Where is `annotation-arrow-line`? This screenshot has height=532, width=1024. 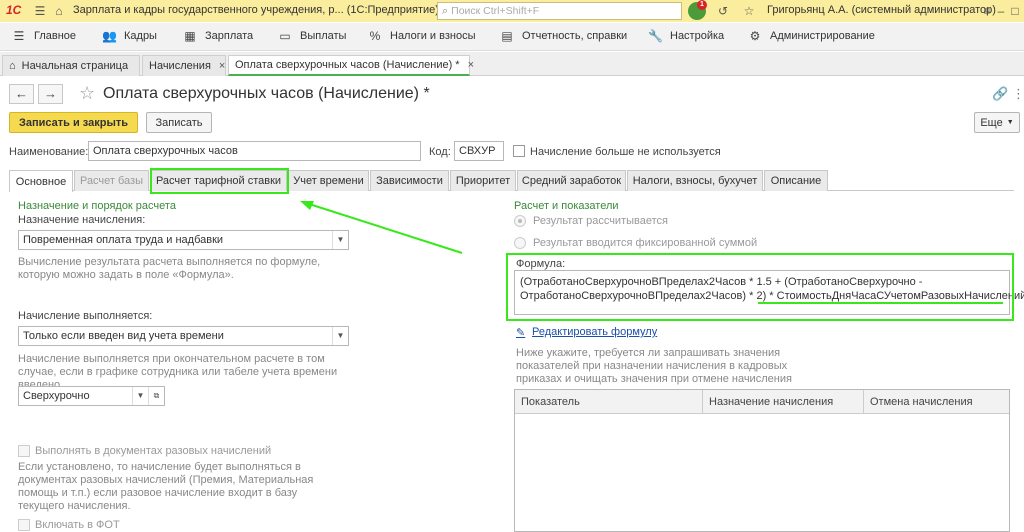 annotation-arrow-line is located at coordinates (384, 228).